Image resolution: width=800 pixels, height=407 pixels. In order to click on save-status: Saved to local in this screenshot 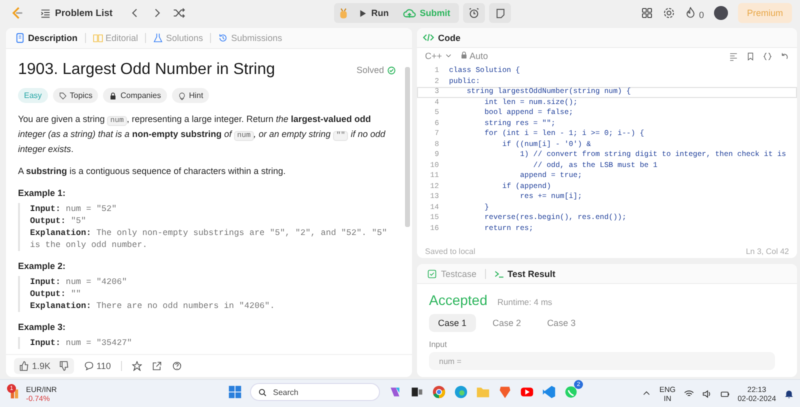, I will do `click(450, 251)`.